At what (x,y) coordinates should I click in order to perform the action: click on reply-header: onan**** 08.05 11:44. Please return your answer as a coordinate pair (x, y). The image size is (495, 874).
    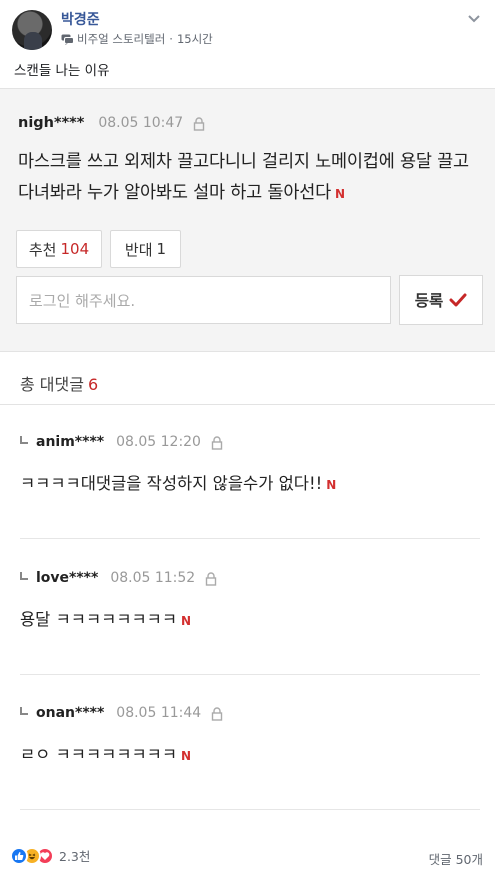
    Looking at the image, I should click on (121, 713).